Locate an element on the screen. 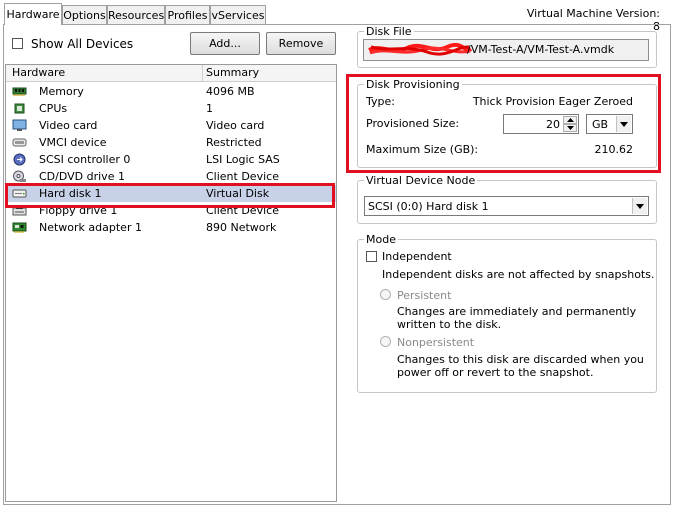 The height and width of the screenshot is (517, 676). hardware-name: CD/DVD drive 1 is located at coordinates (82, 176).